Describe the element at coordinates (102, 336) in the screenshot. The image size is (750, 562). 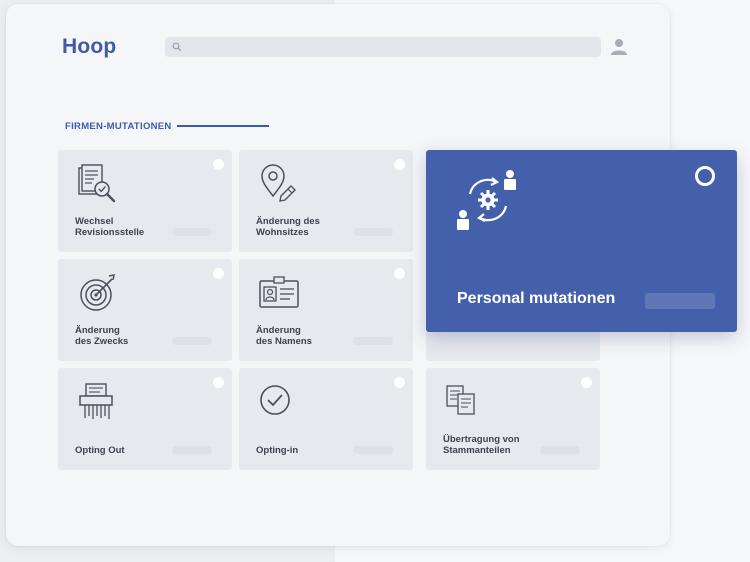
I see `card-label: Änderung des Zwecks` at that location.